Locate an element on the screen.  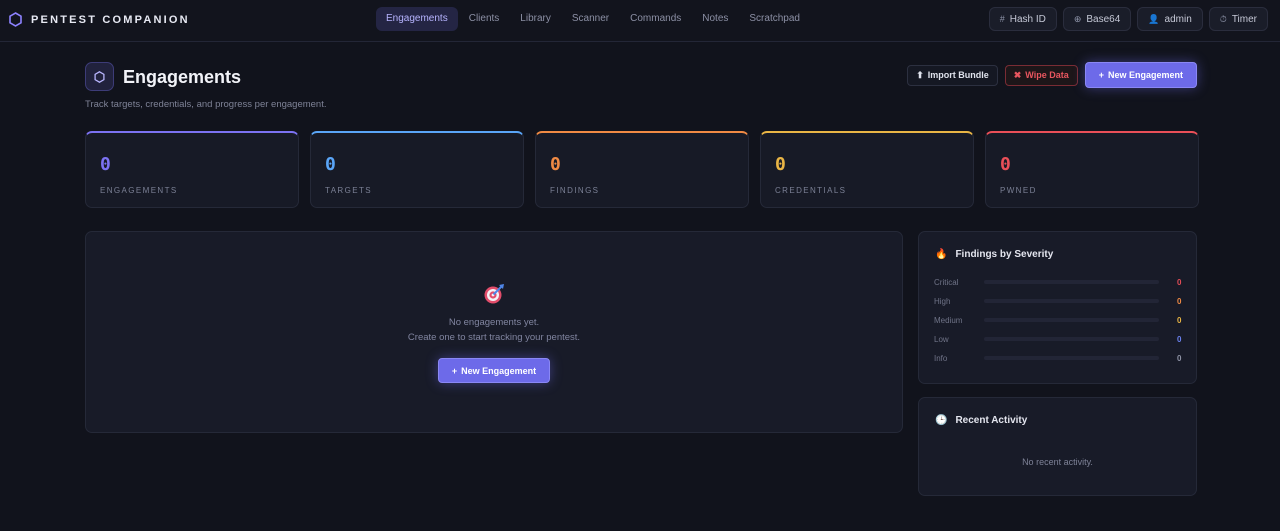
new-engagement-button: + New Engagement is located at coordinates (1140, 75).